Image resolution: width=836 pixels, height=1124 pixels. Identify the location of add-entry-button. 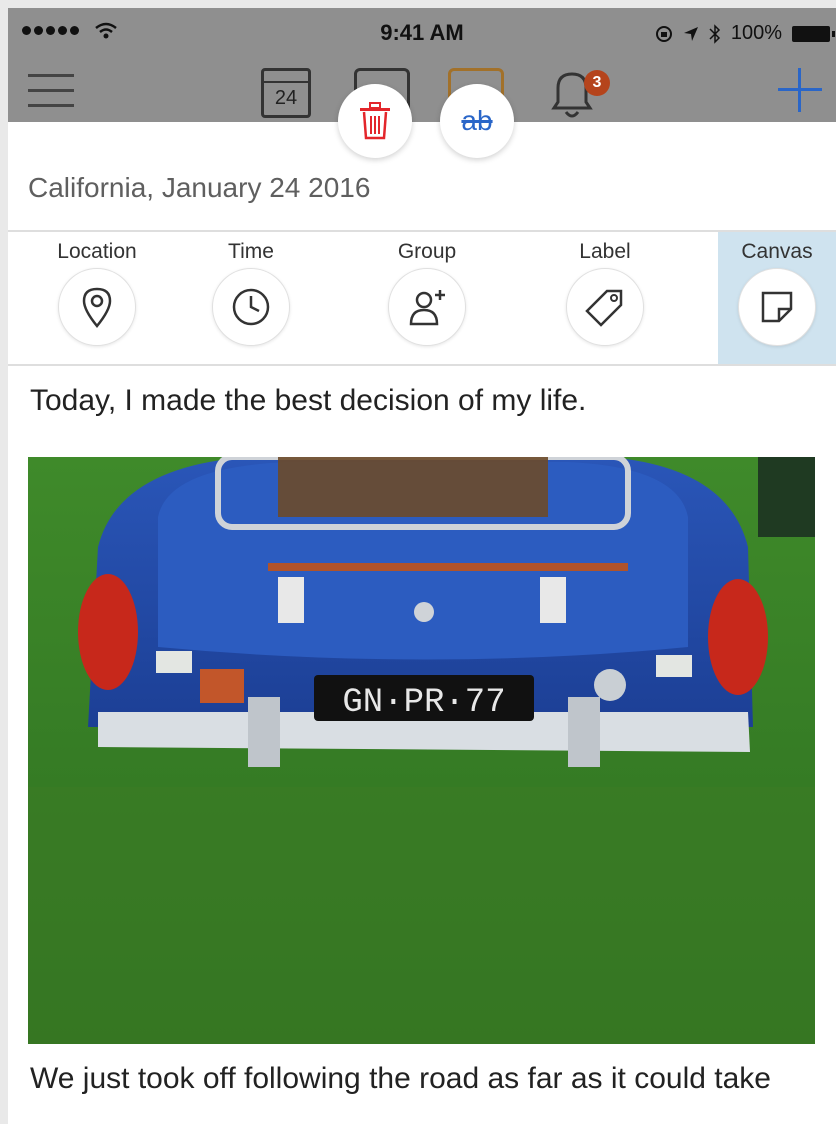
(800, 90).